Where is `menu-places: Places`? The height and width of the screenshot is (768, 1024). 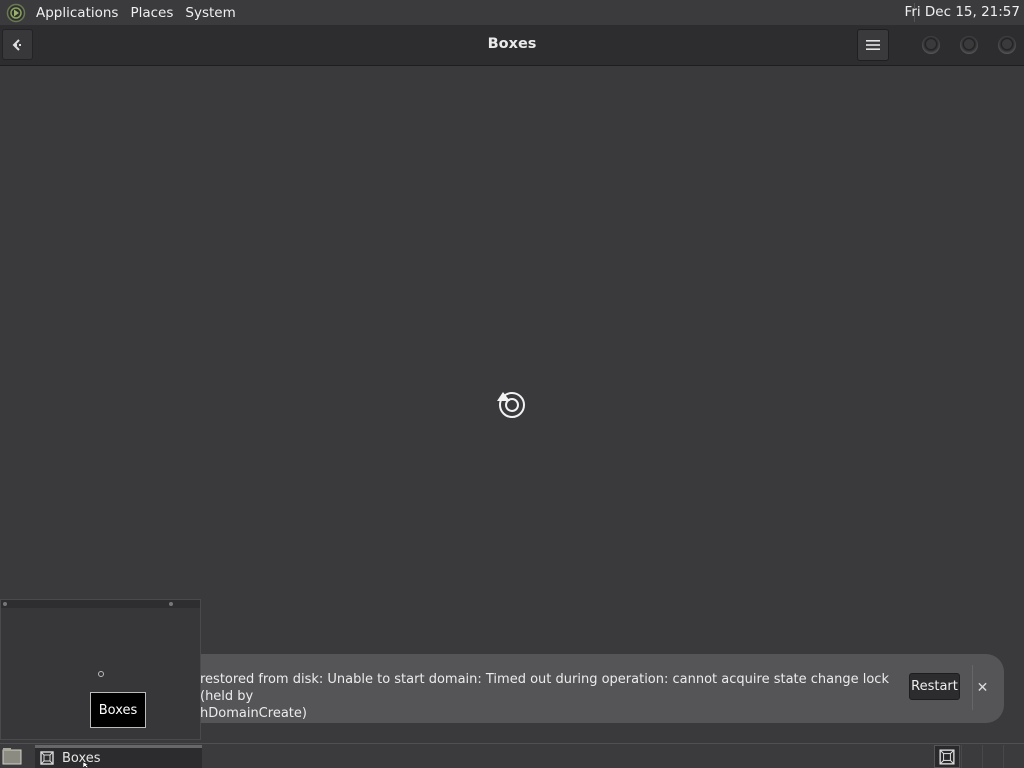 menu-places: Places is located at coordinates (151, 13).